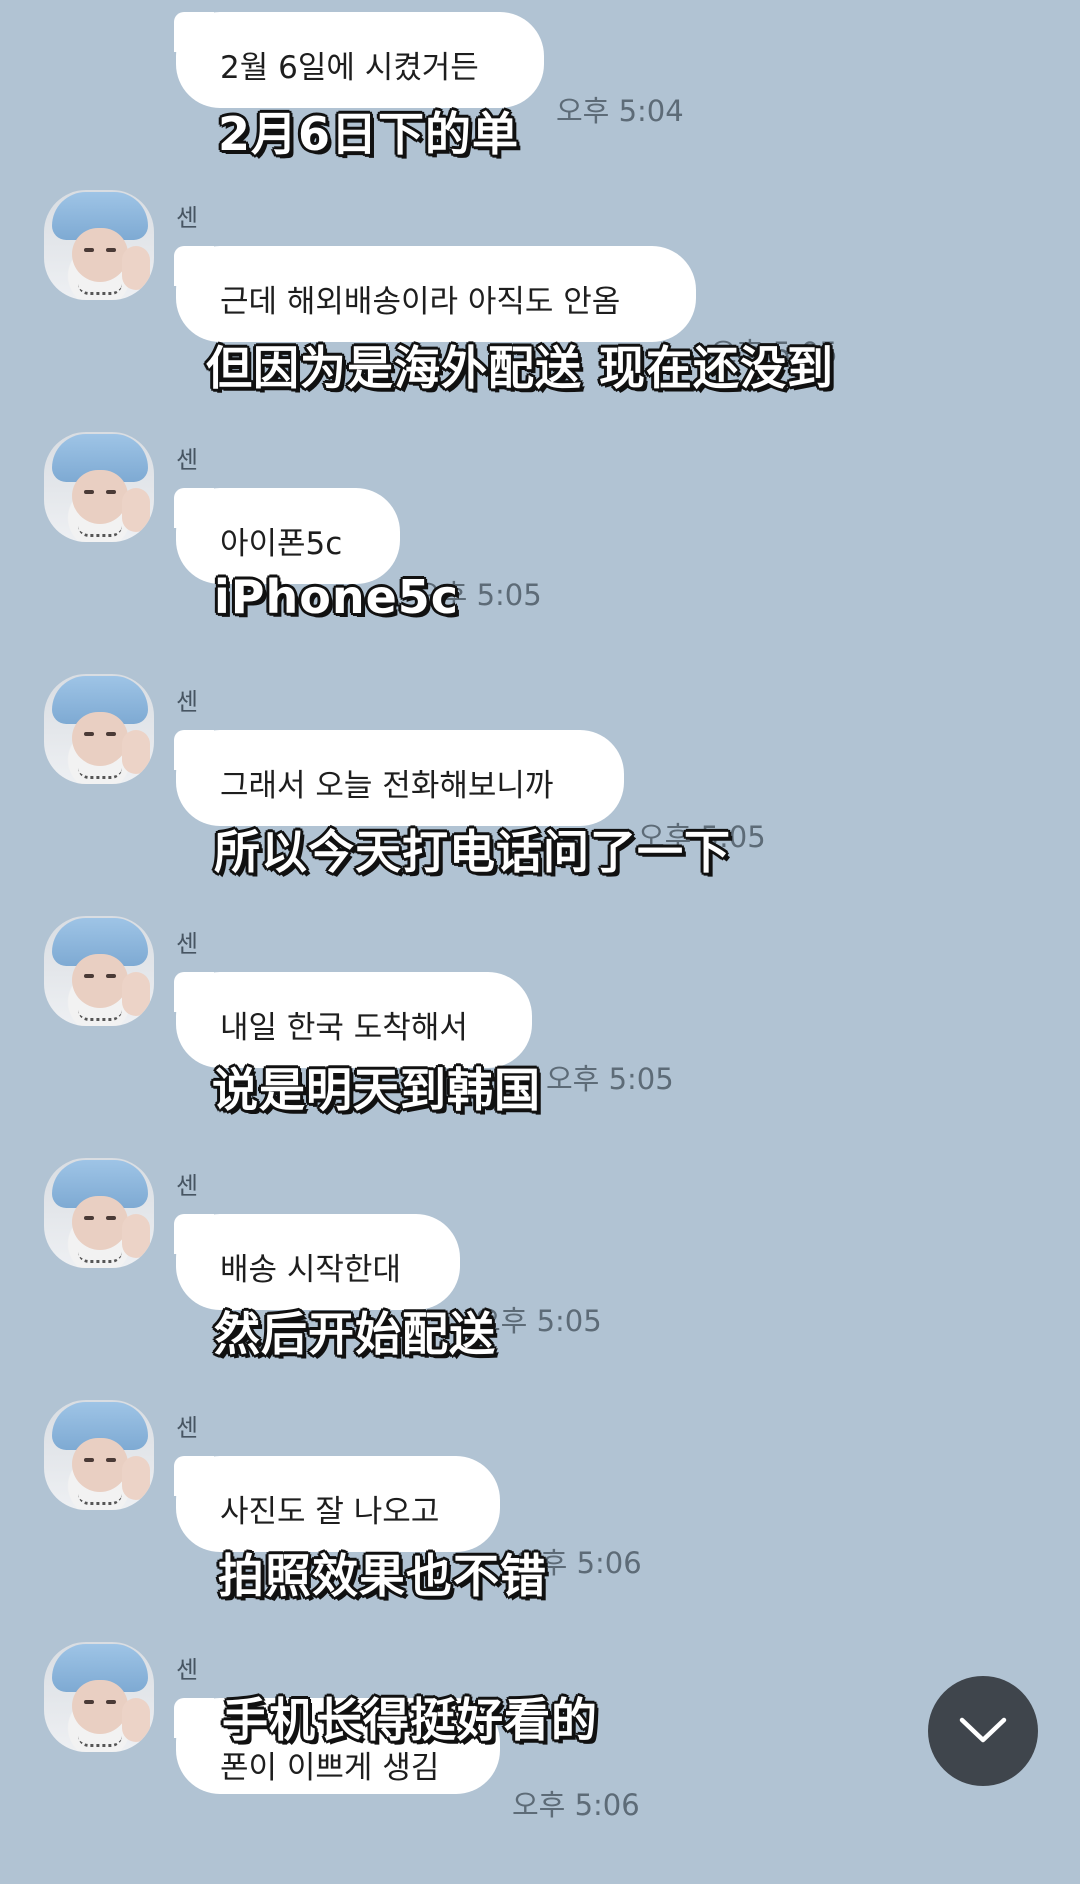 The image size is (1080, 1884). Describe the element at coordinates (369, 134) in the screenshot. I see `subtitle-caption: 2月6日下的单` at that location.